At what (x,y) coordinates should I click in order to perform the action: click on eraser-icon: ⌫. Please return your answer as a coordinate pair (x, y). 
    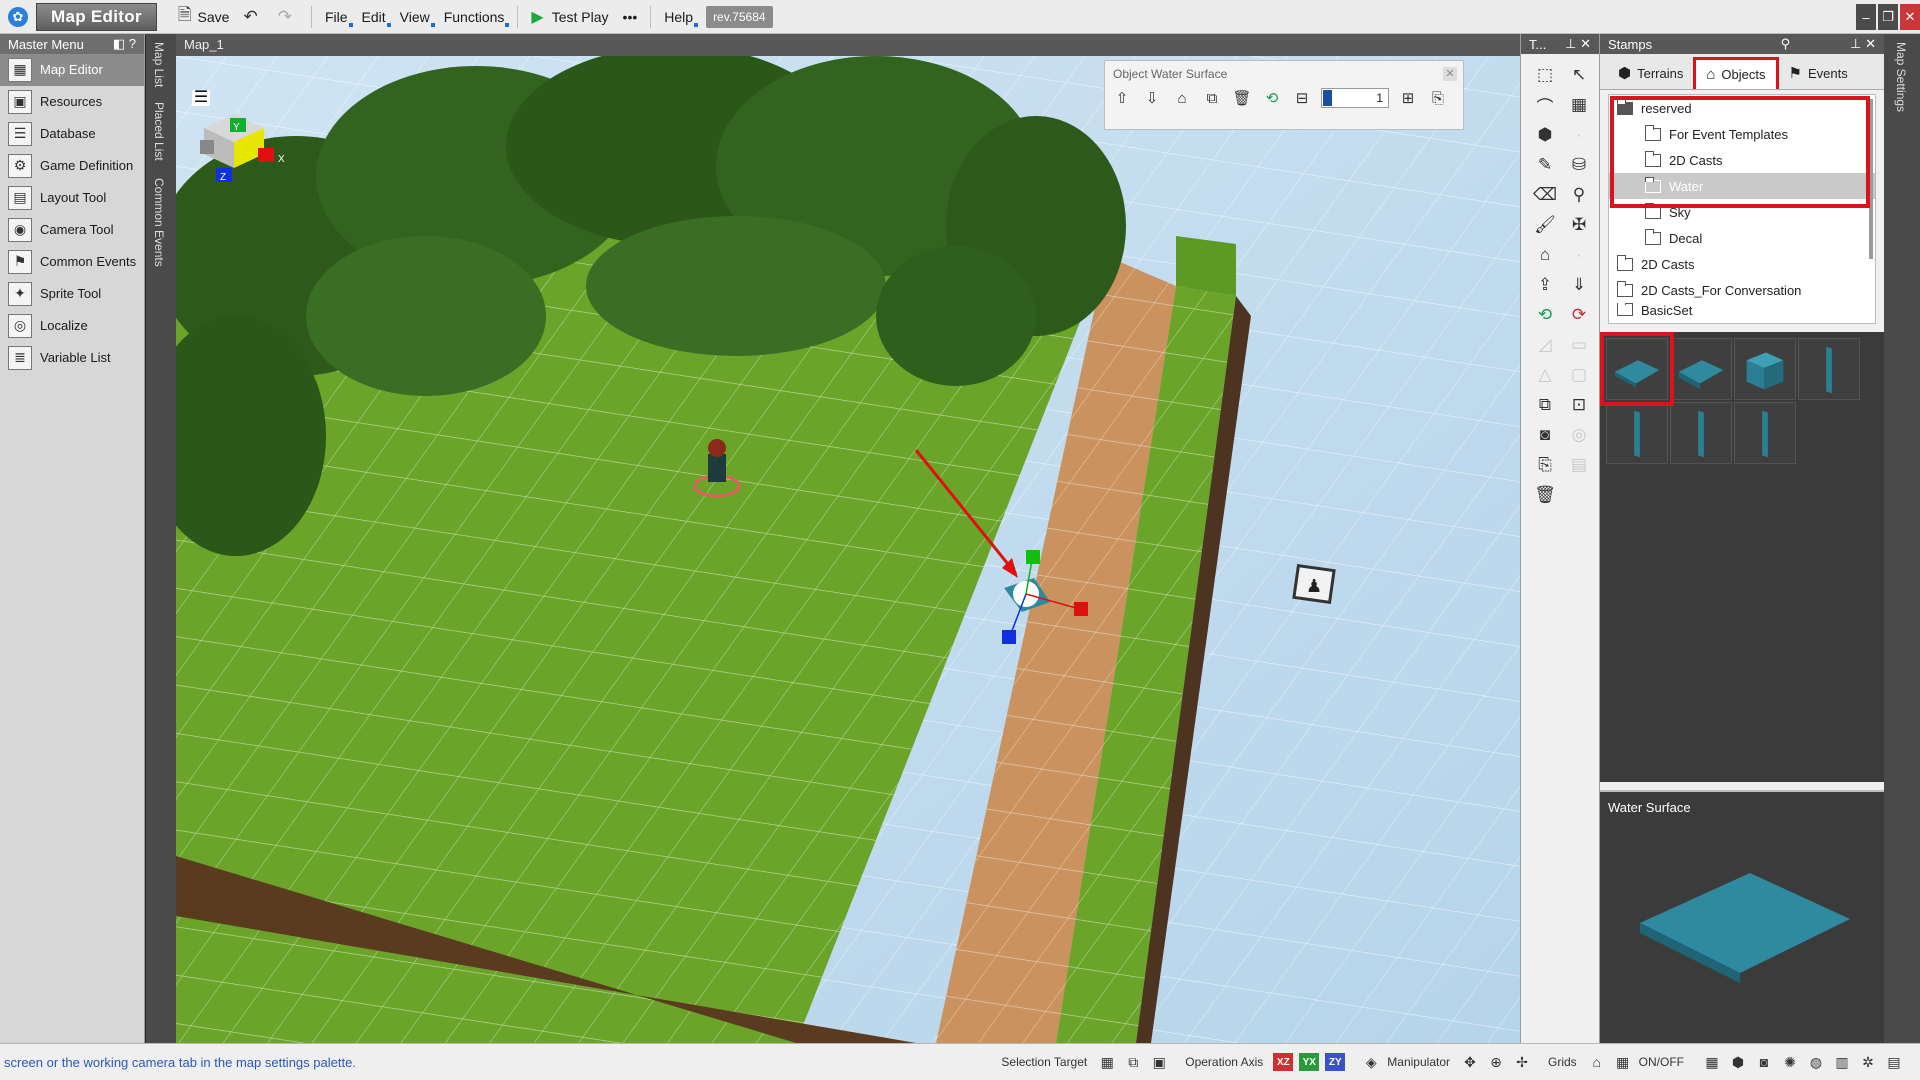
    Looking at the image, I should click on (1545, 195).